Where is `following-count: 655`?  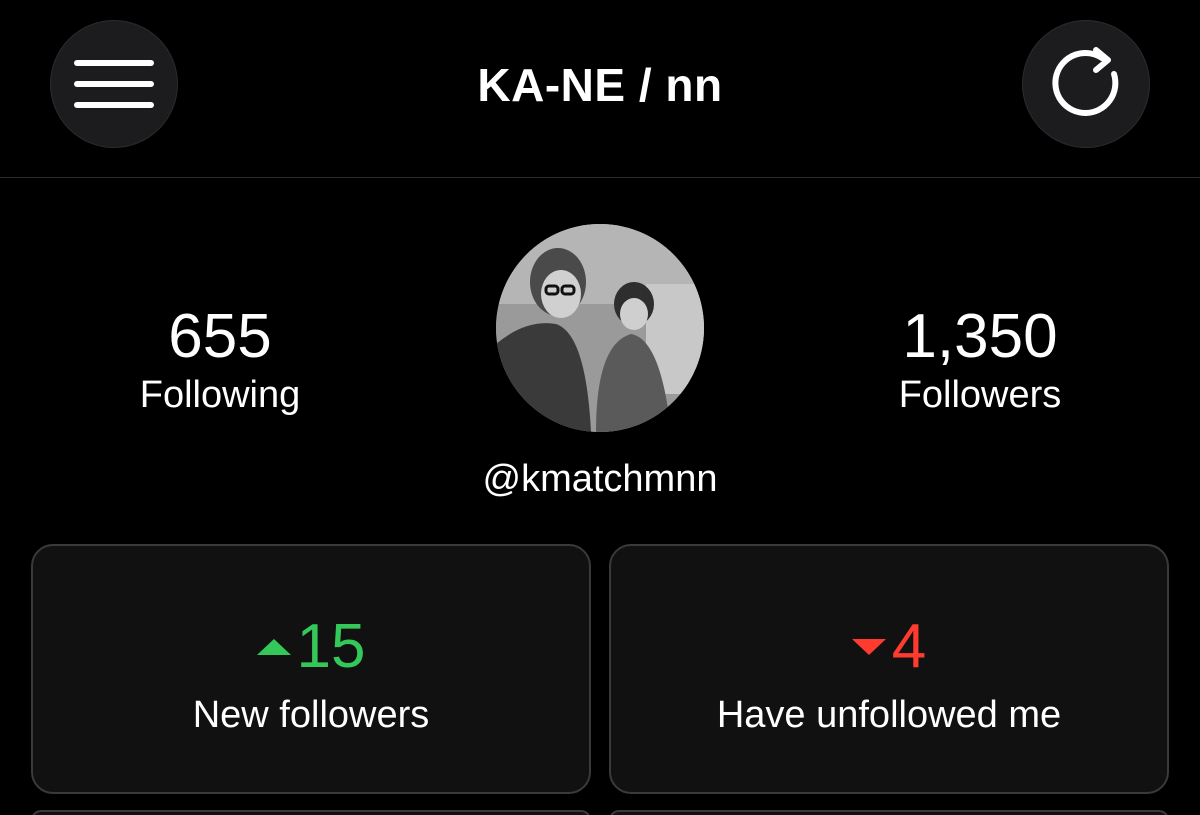 following-count: 655 is located at coordinates (220, 336).